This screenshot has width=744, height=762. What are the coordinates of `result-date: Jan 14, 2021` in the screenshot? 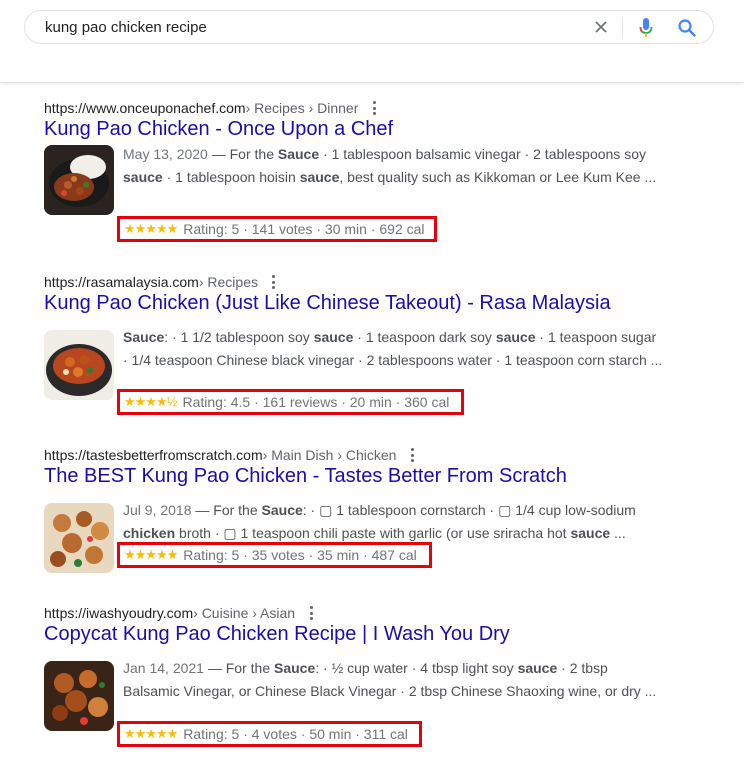 It's located at (163, 668).